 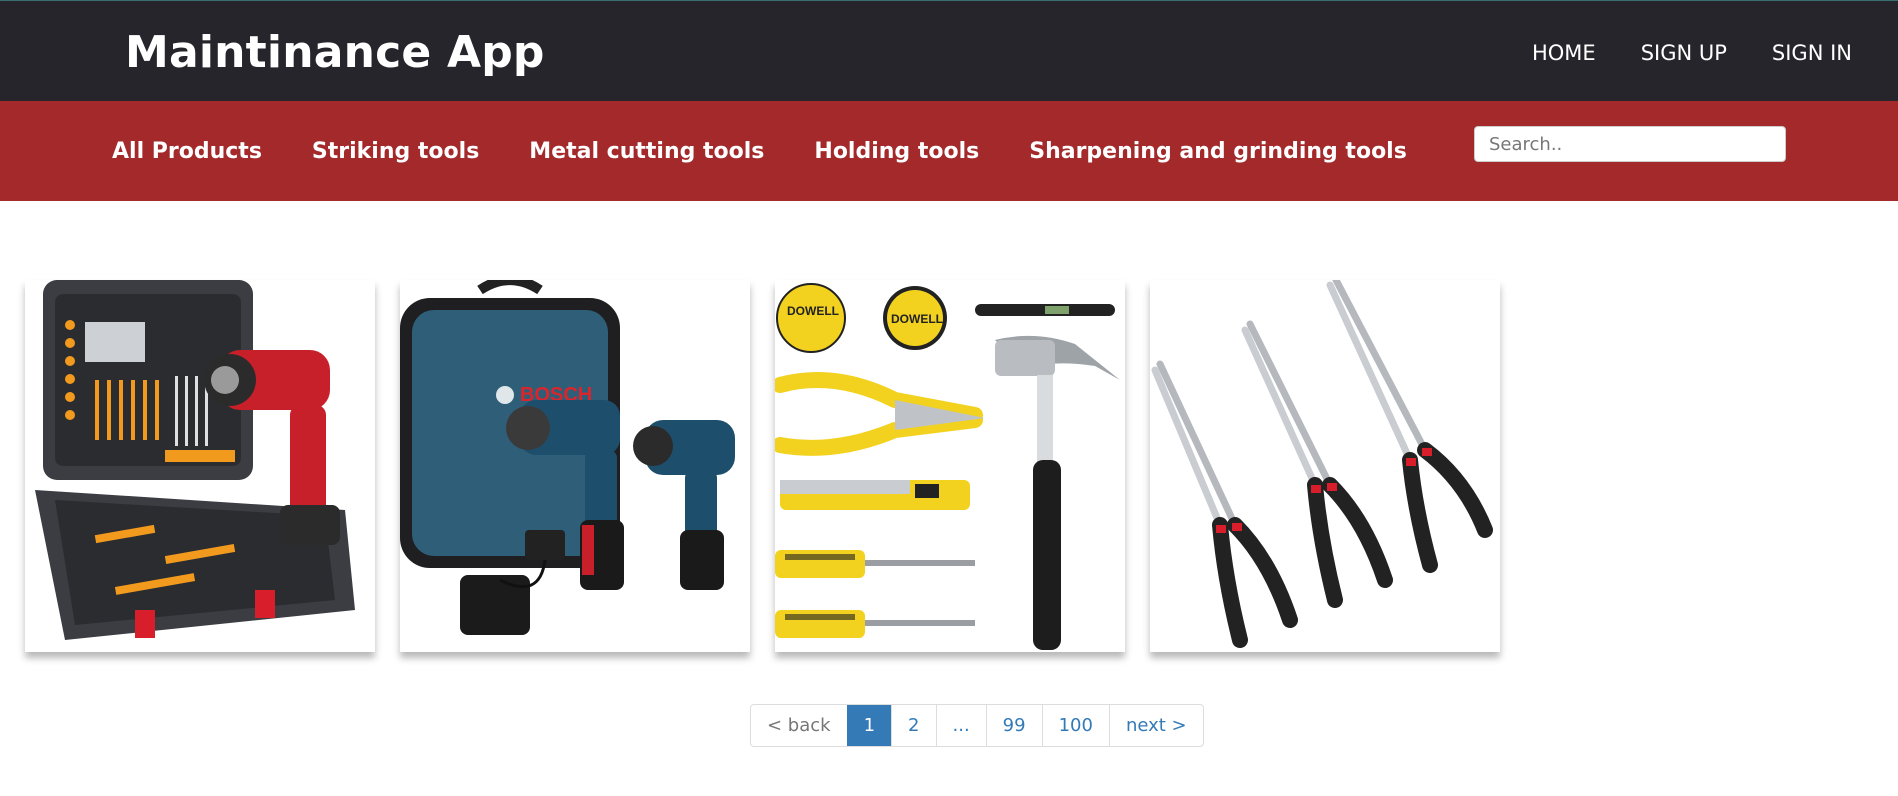 I want to click on long-nose-pliers-icon, so click(x=1322, y=464).